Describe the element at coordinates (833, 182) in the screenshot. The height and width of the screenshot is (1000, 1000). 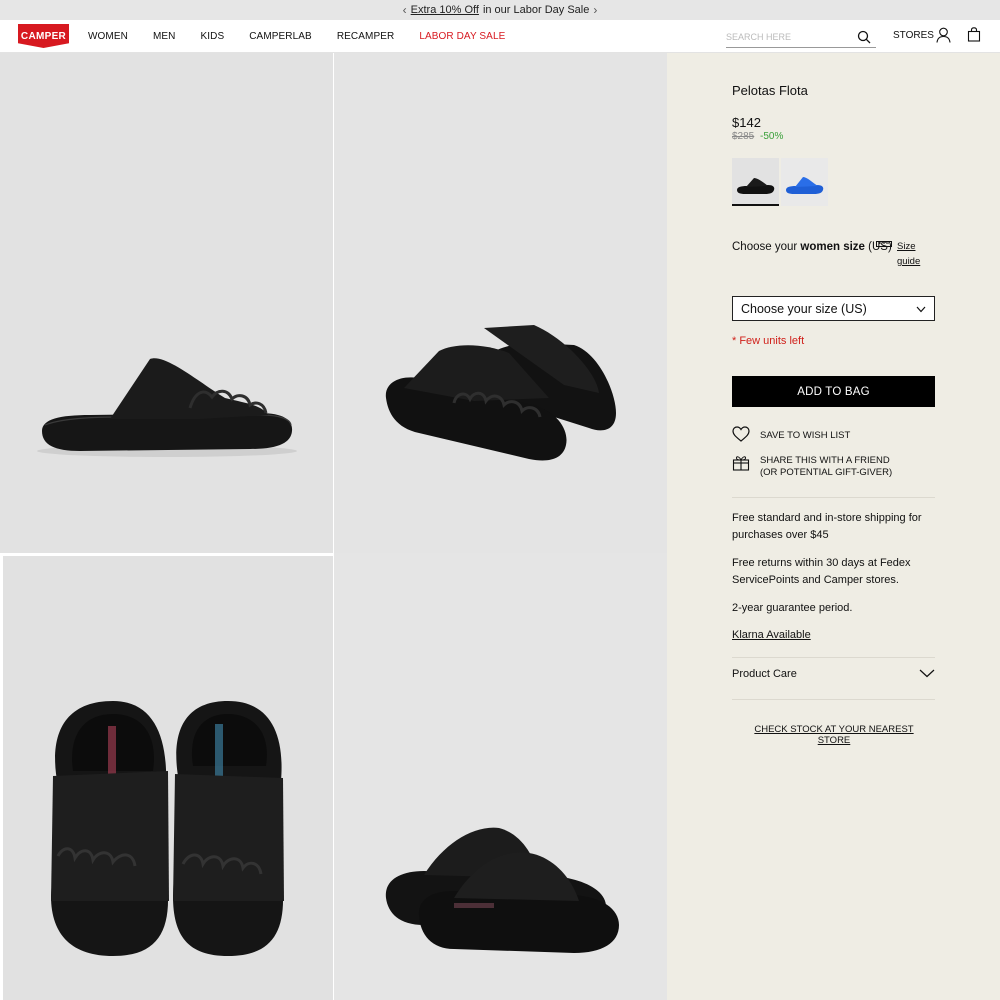
I see `color-swatches` at that location.